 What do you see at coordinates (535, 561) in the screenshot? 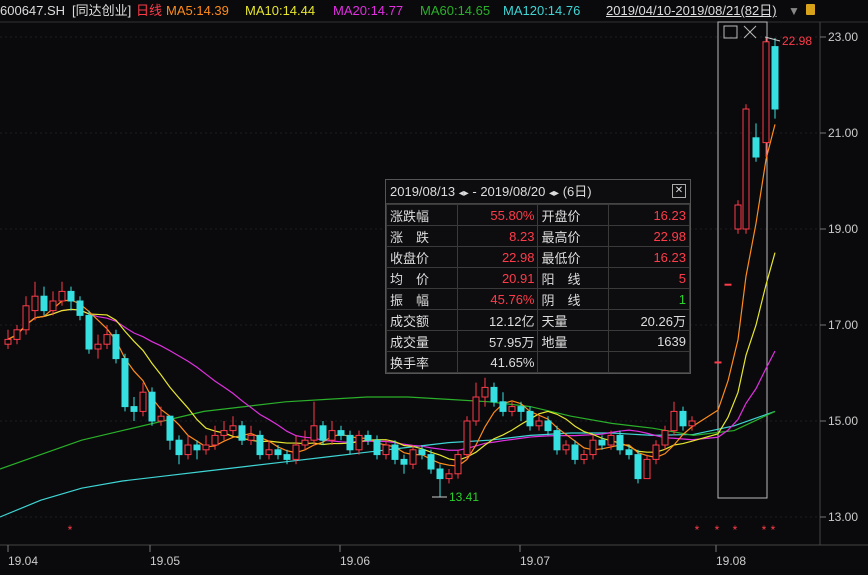
I see `x-tick-label: 19.07` at bounding box center [535, 561].